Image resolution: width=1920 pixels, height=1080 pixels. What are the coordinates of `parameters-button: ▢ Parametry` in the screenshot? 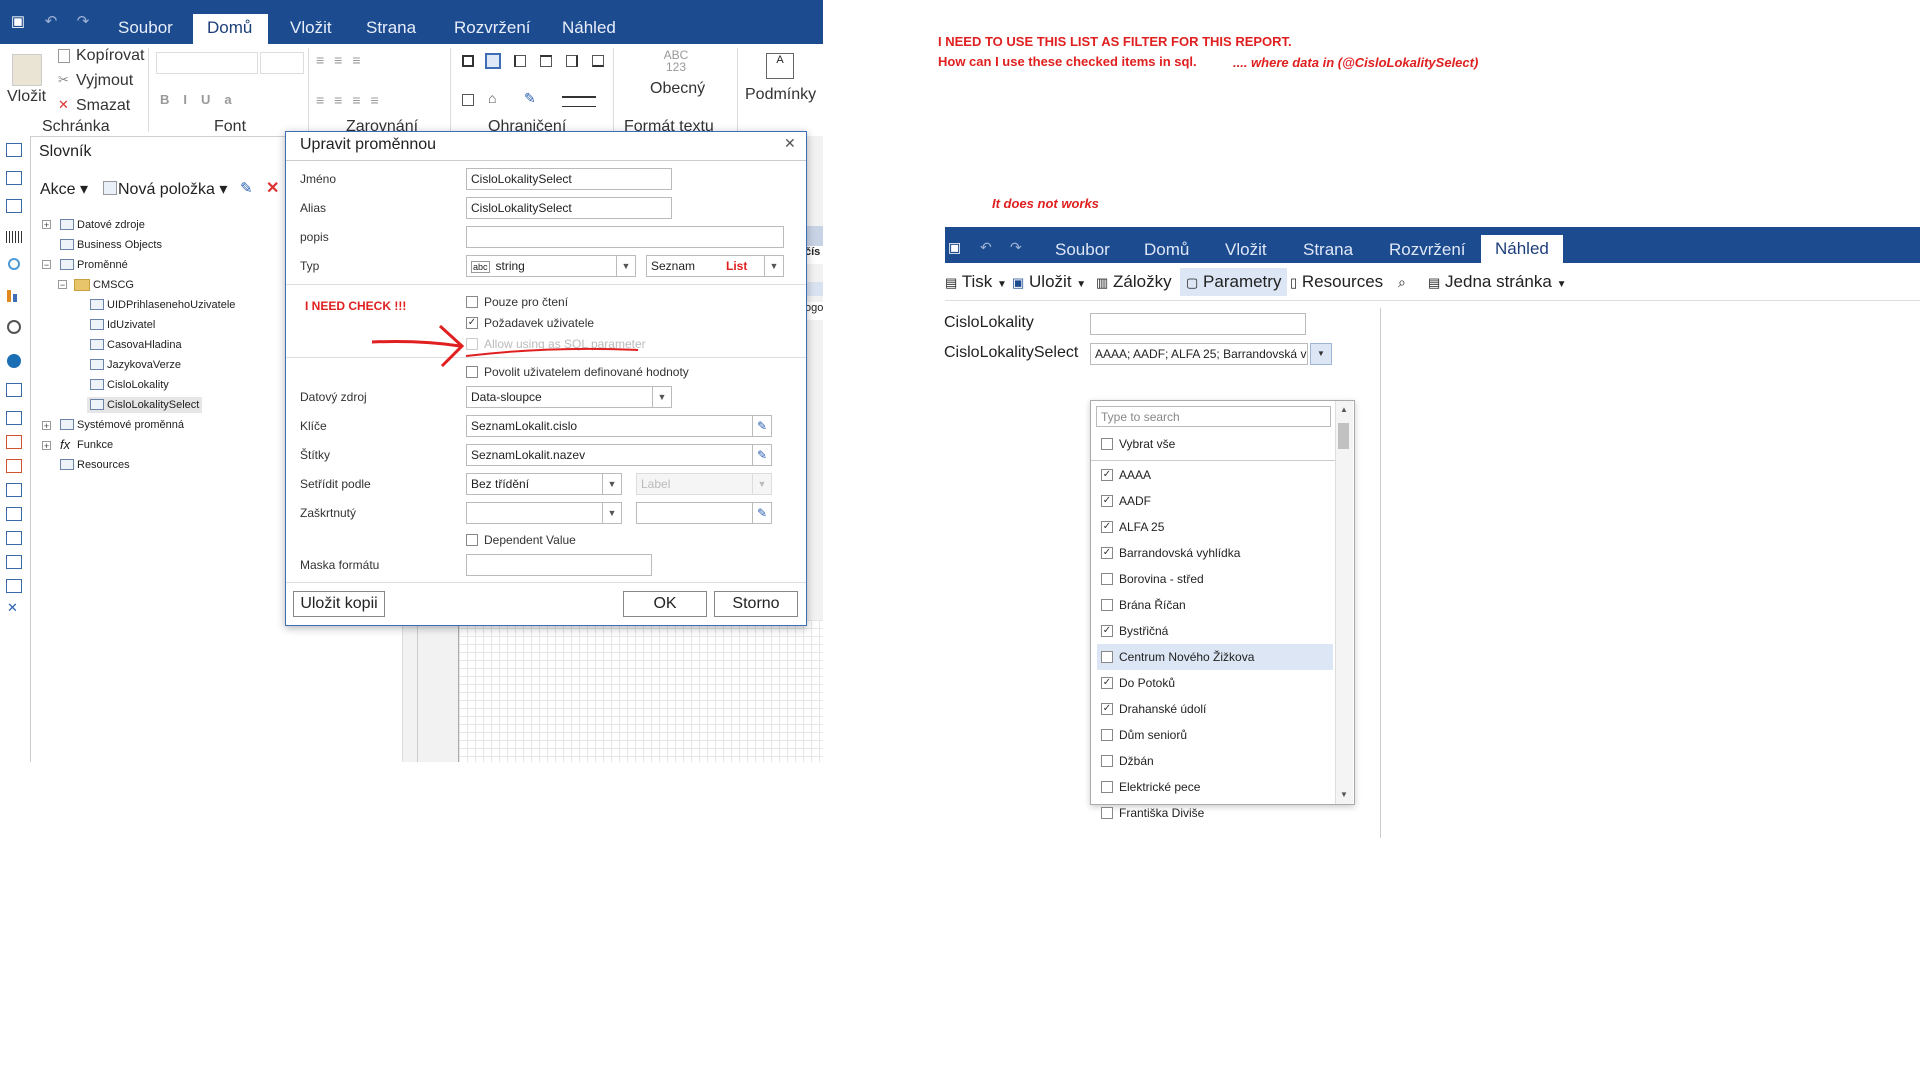 It's located at (1234, 282).